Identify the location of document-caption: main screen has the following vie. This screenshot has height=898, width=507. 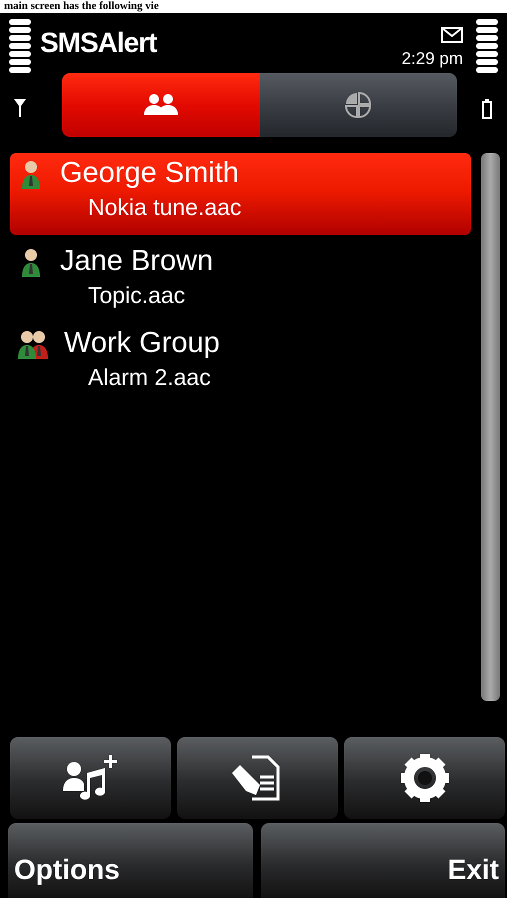
(253, 6).